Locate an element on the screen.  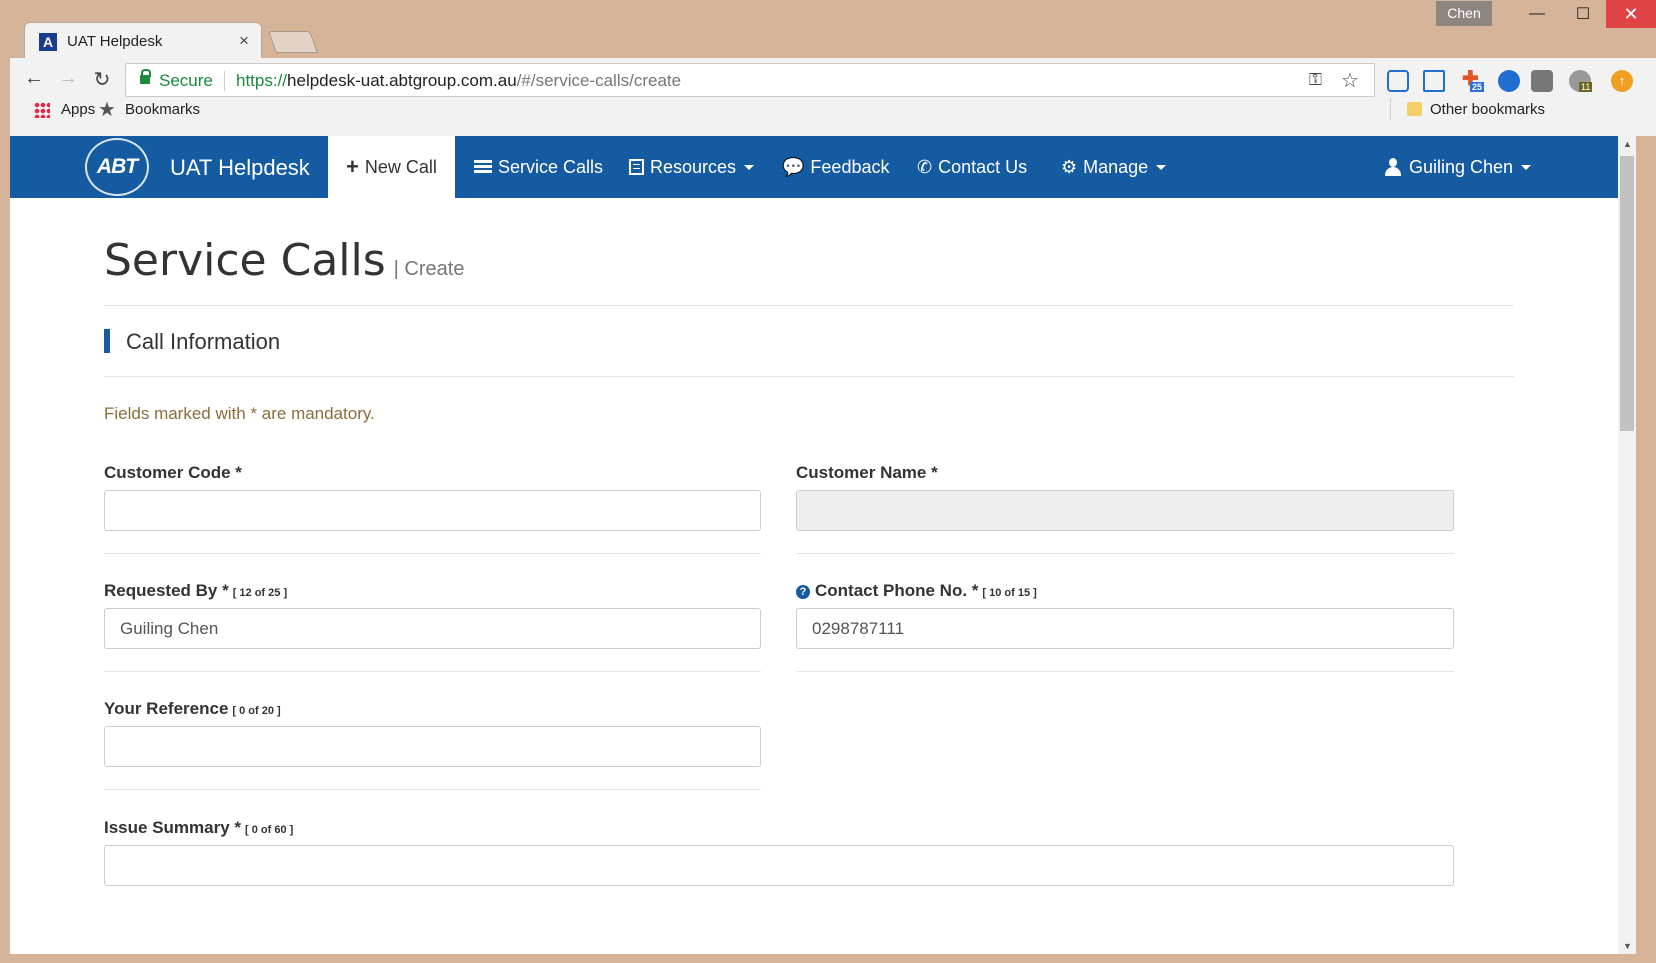
nav-contact-us-label: Contact Us is located at coordinates (983, 166).